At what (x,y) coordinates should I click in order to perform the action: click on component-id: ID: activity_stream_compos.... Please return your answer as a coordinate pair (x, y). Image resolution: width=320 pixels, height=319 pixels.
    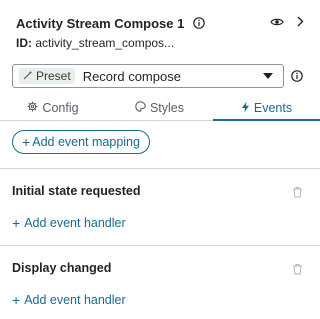
    Looking at the image, I should click on (95, 43).